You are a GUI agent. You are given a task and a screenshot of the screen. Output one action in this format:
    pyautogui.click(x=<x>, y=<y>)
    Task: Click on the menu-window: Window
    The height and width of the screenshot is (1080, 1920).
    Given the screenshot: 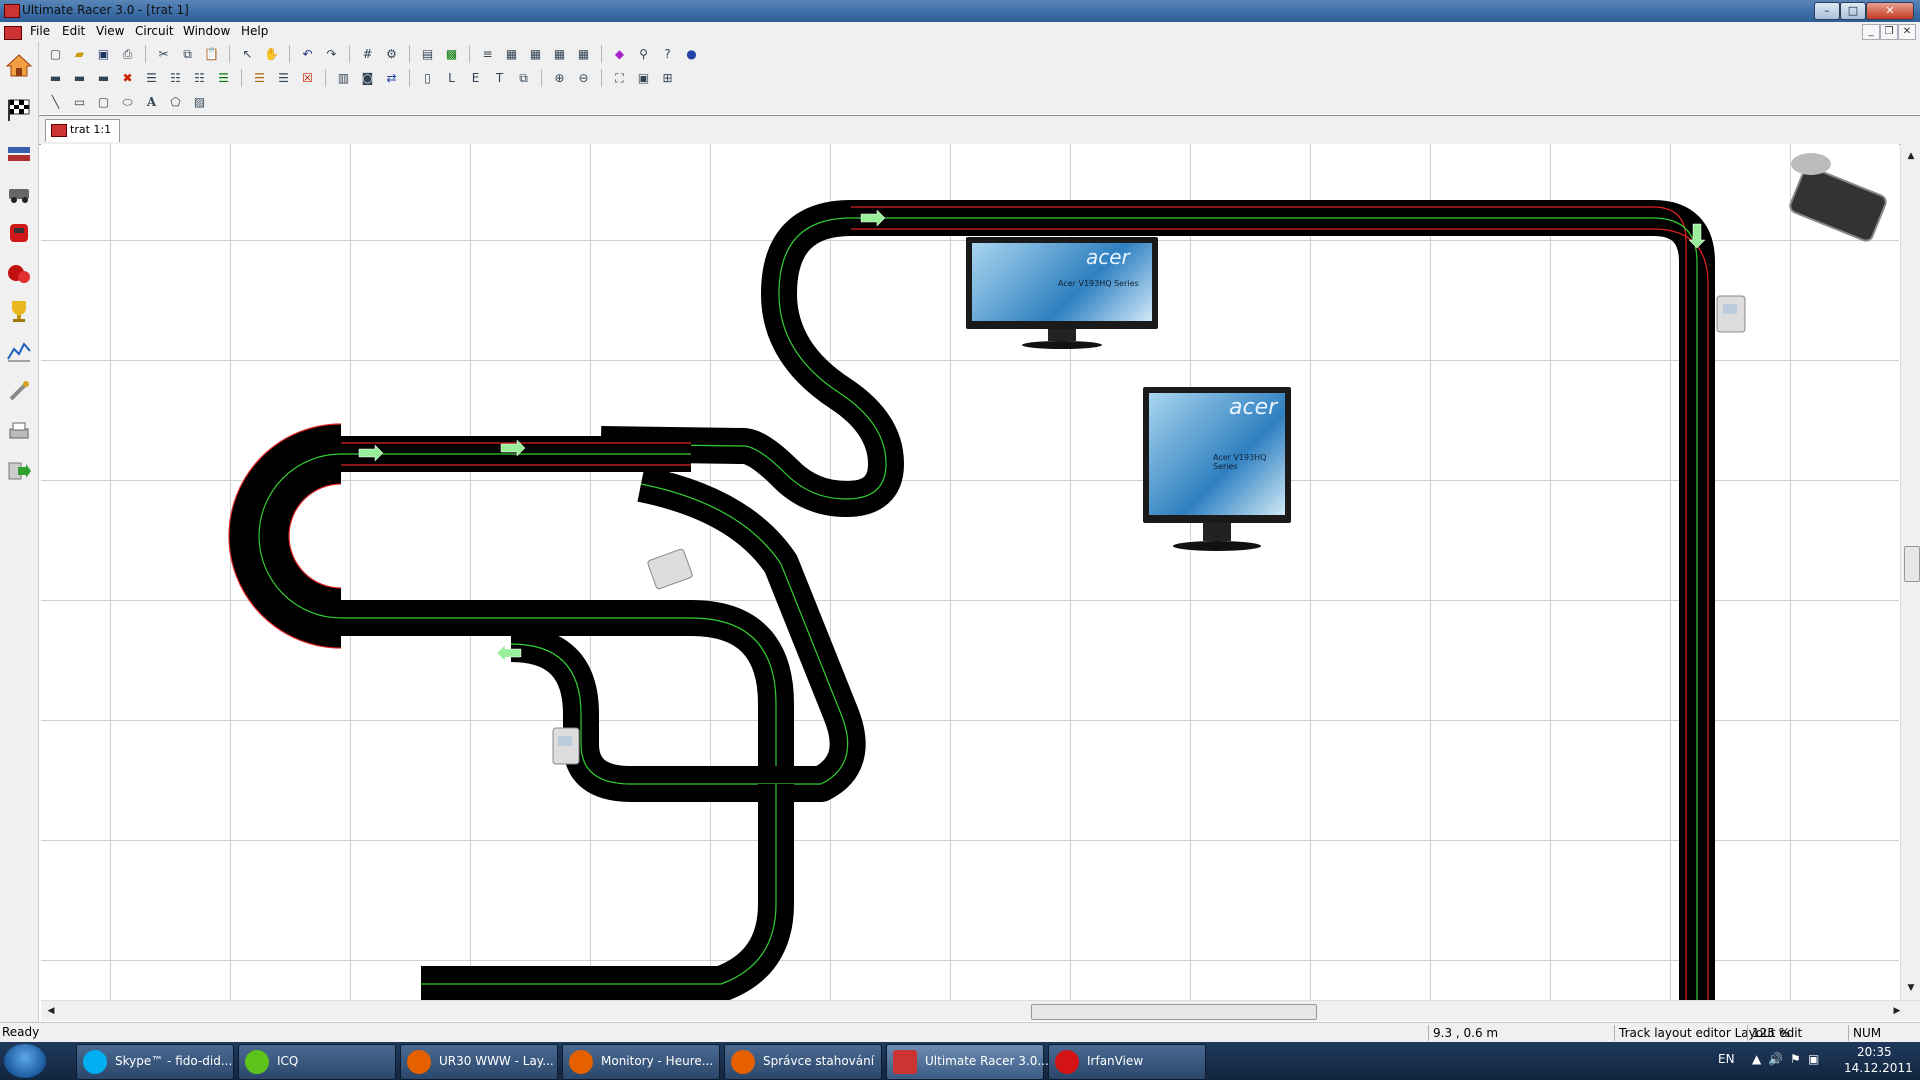 What is the action you would take?
    pyautogui.click(x=206, y=31)
    